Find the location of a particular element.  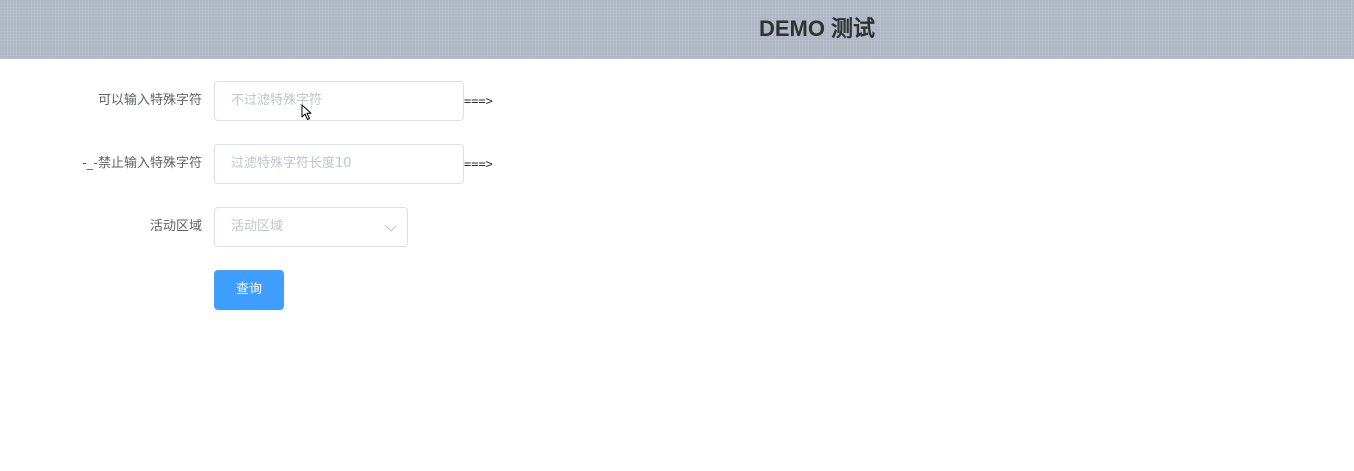

special-chars-allowed-label: 可以输入特殊字符 is located at coordinates (149, 100).